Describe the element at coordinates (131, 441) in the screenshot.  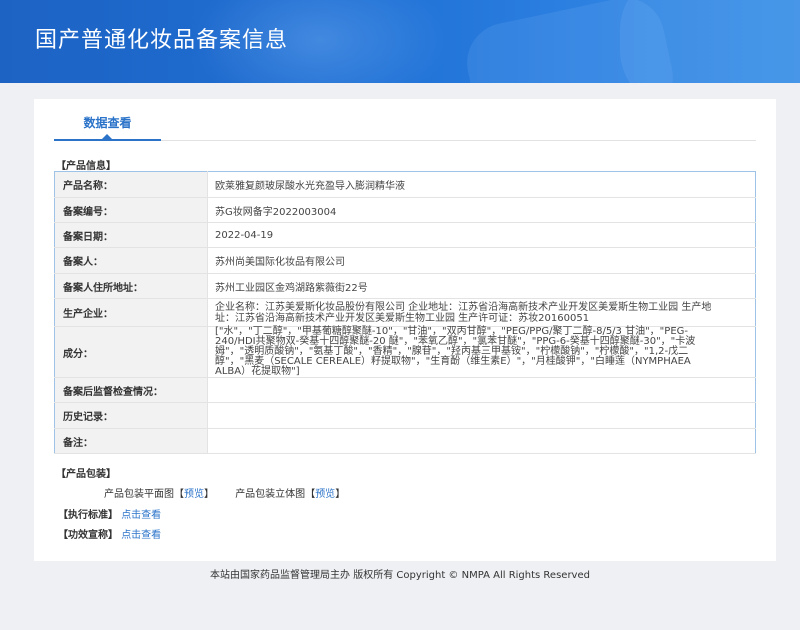
I see `row-label: 备注：` at that location.